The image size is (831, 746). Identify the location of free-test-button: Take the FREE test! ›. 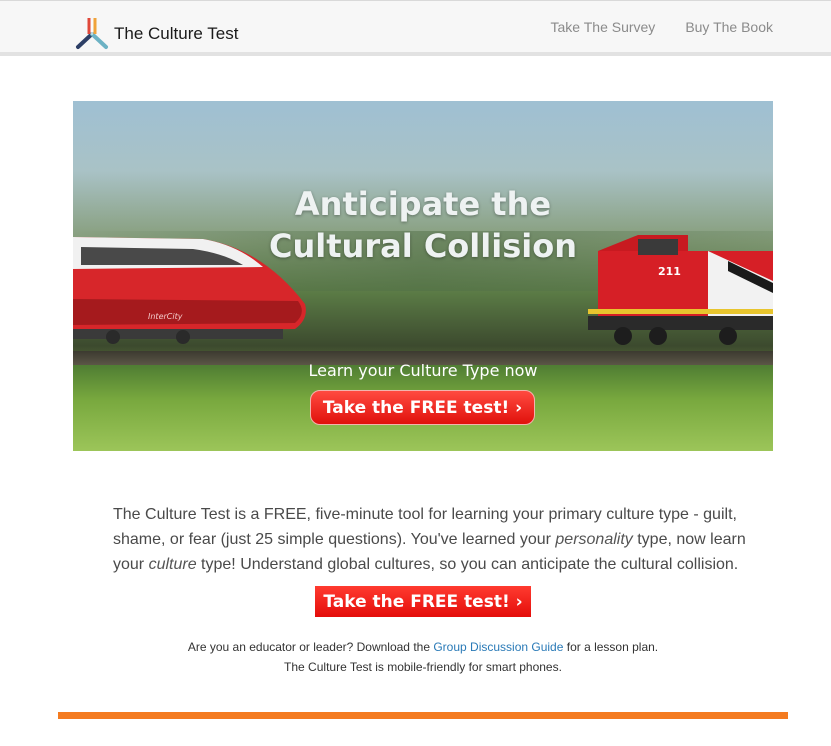
(423, 601).